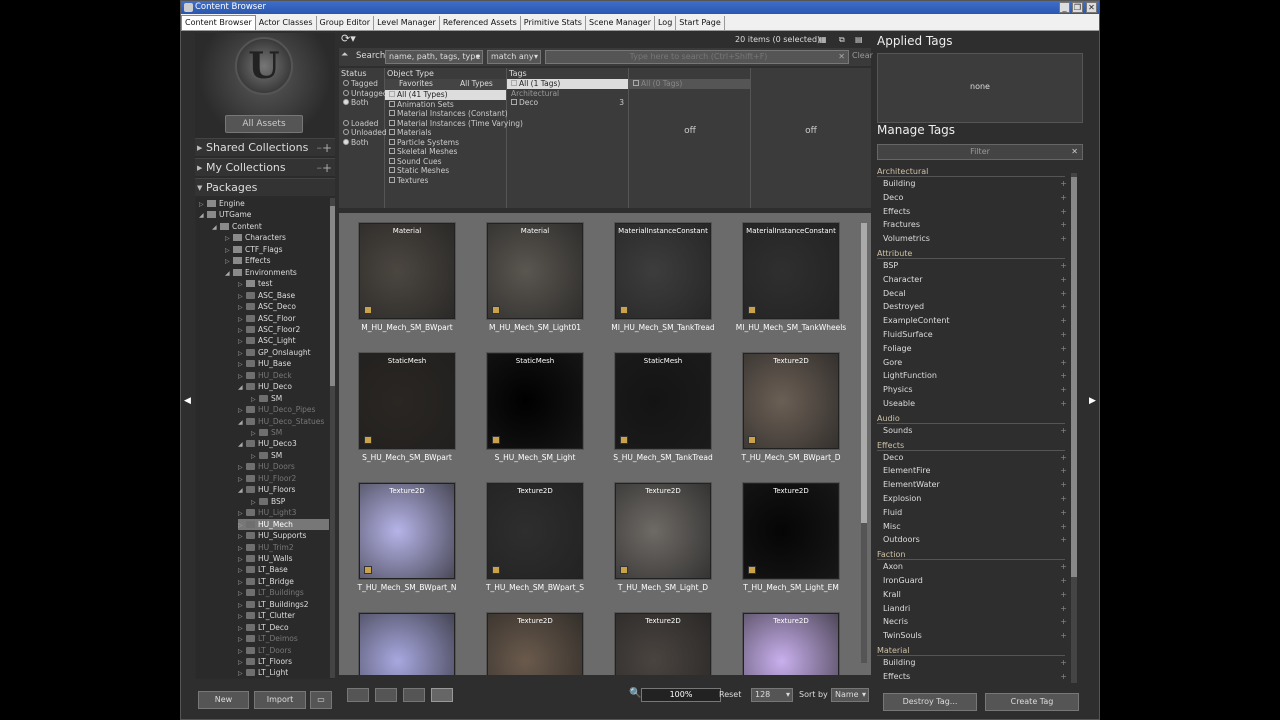  What do you see at coordinates (975, 294) in the screenshot?
I see `tag-item: Decal +` at bounding box center [975, 294].